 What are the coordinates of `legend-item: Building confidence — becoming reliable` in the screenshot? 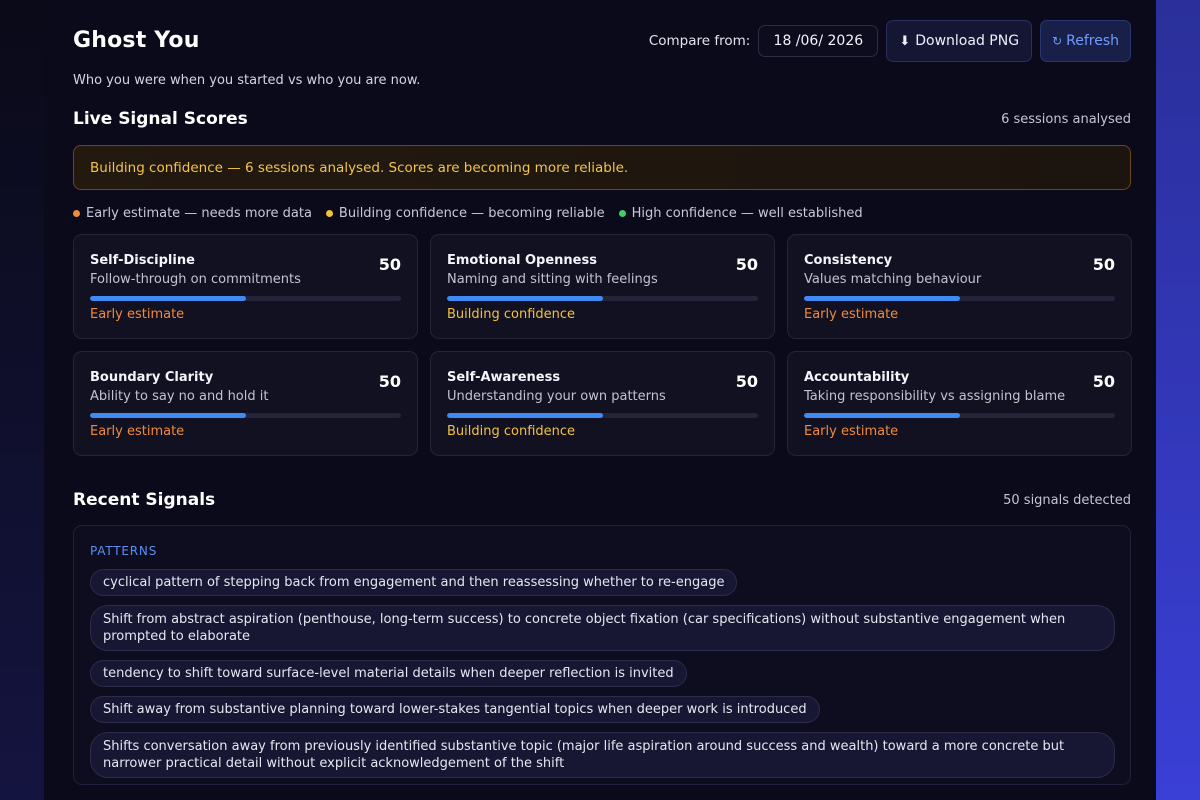 It's located at (465, 213).